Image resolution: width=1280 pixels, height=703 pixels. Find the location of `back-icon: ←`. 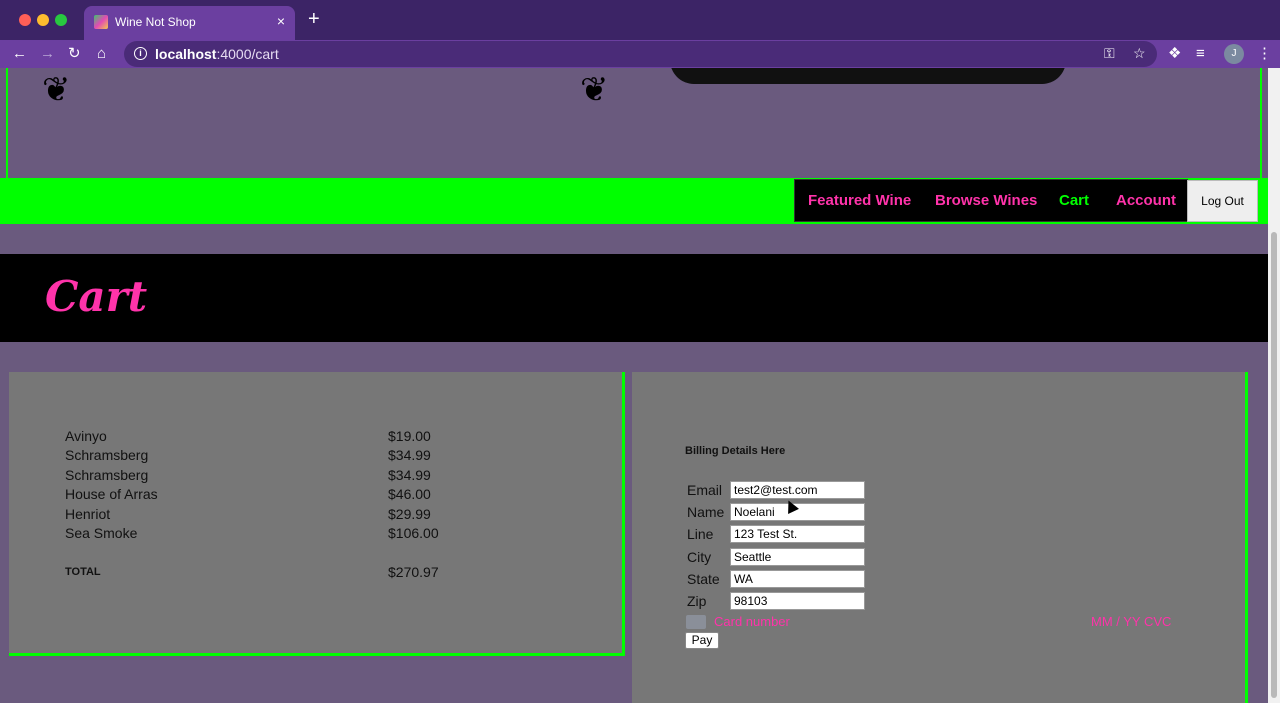

back-icon: ← is located at coordinates (19, 54).